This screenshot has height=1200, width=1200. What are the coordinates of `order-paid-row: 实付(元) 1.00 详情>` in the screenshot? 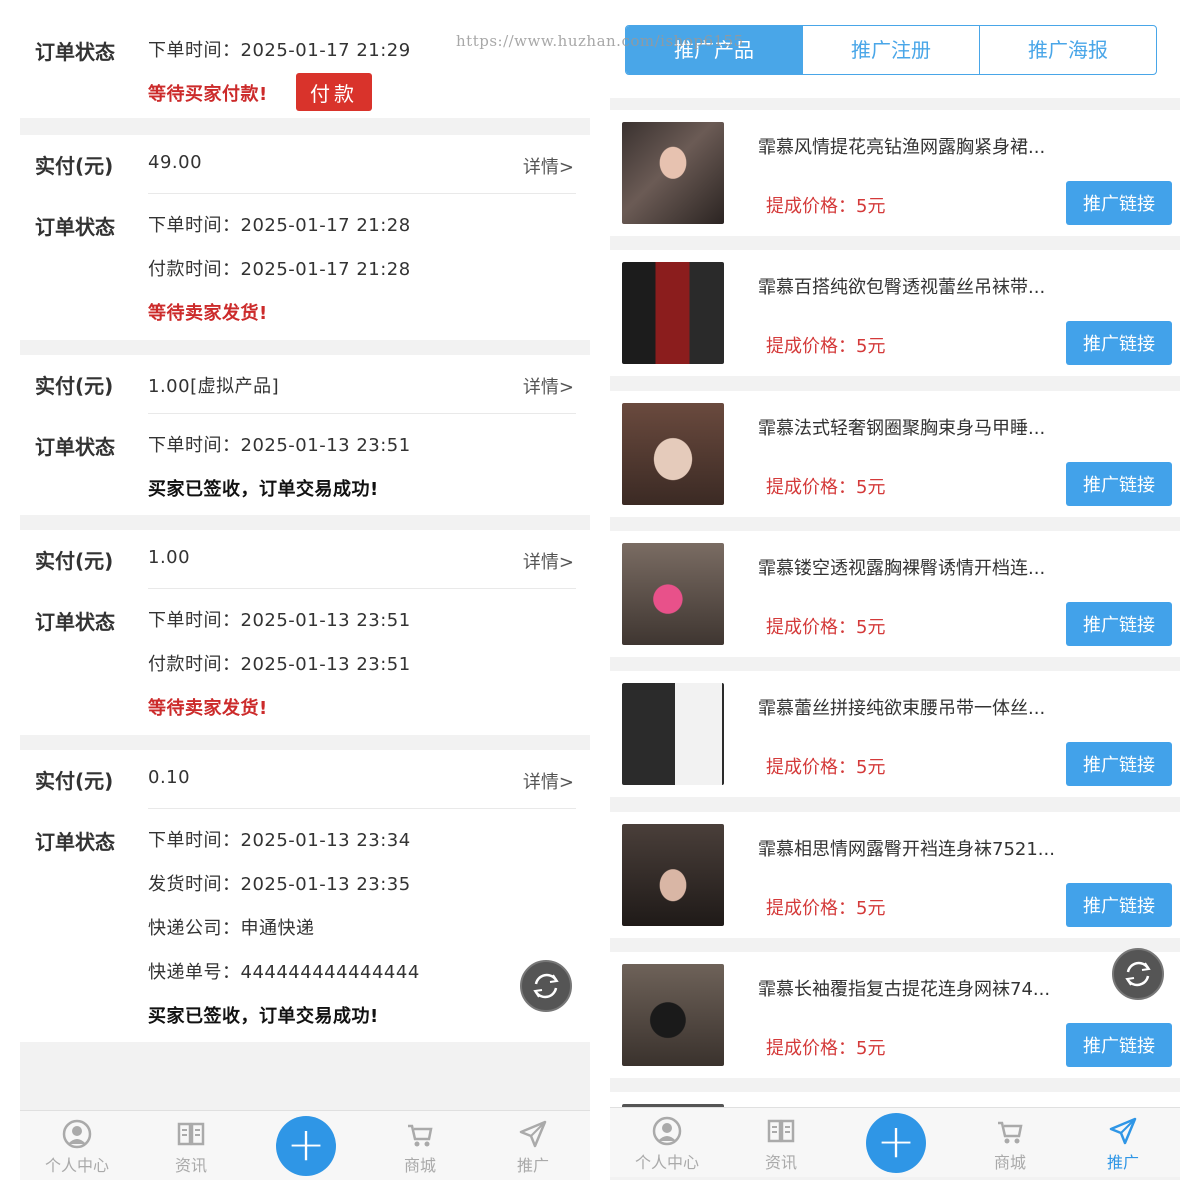 It's located at (305, 558).